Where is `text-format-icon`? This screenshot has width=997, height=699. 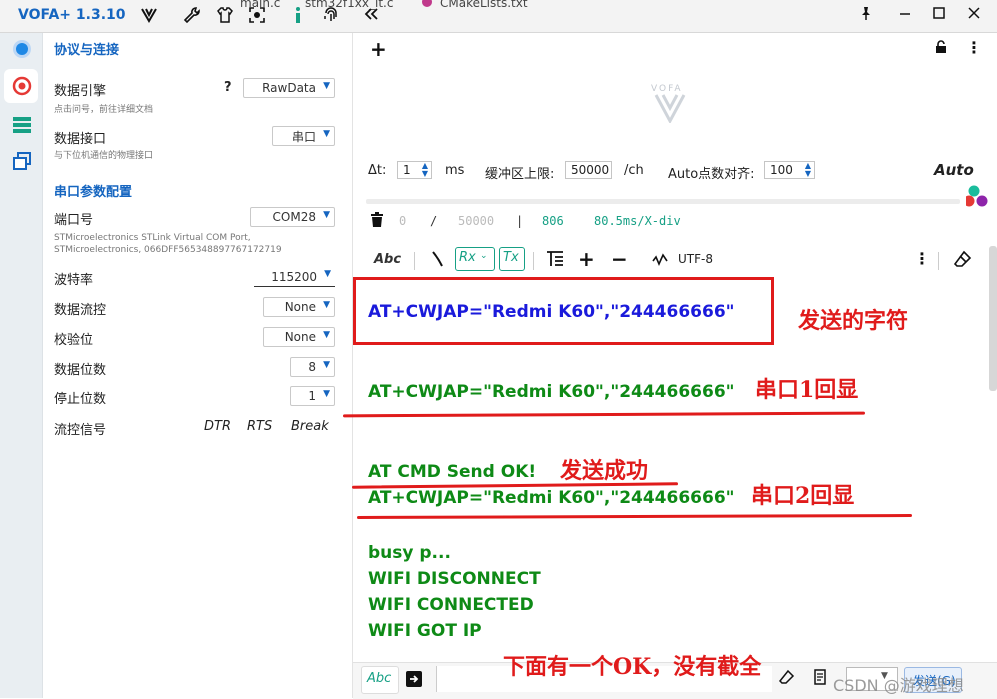
text-format-icon is located at coordinates (555, 261).